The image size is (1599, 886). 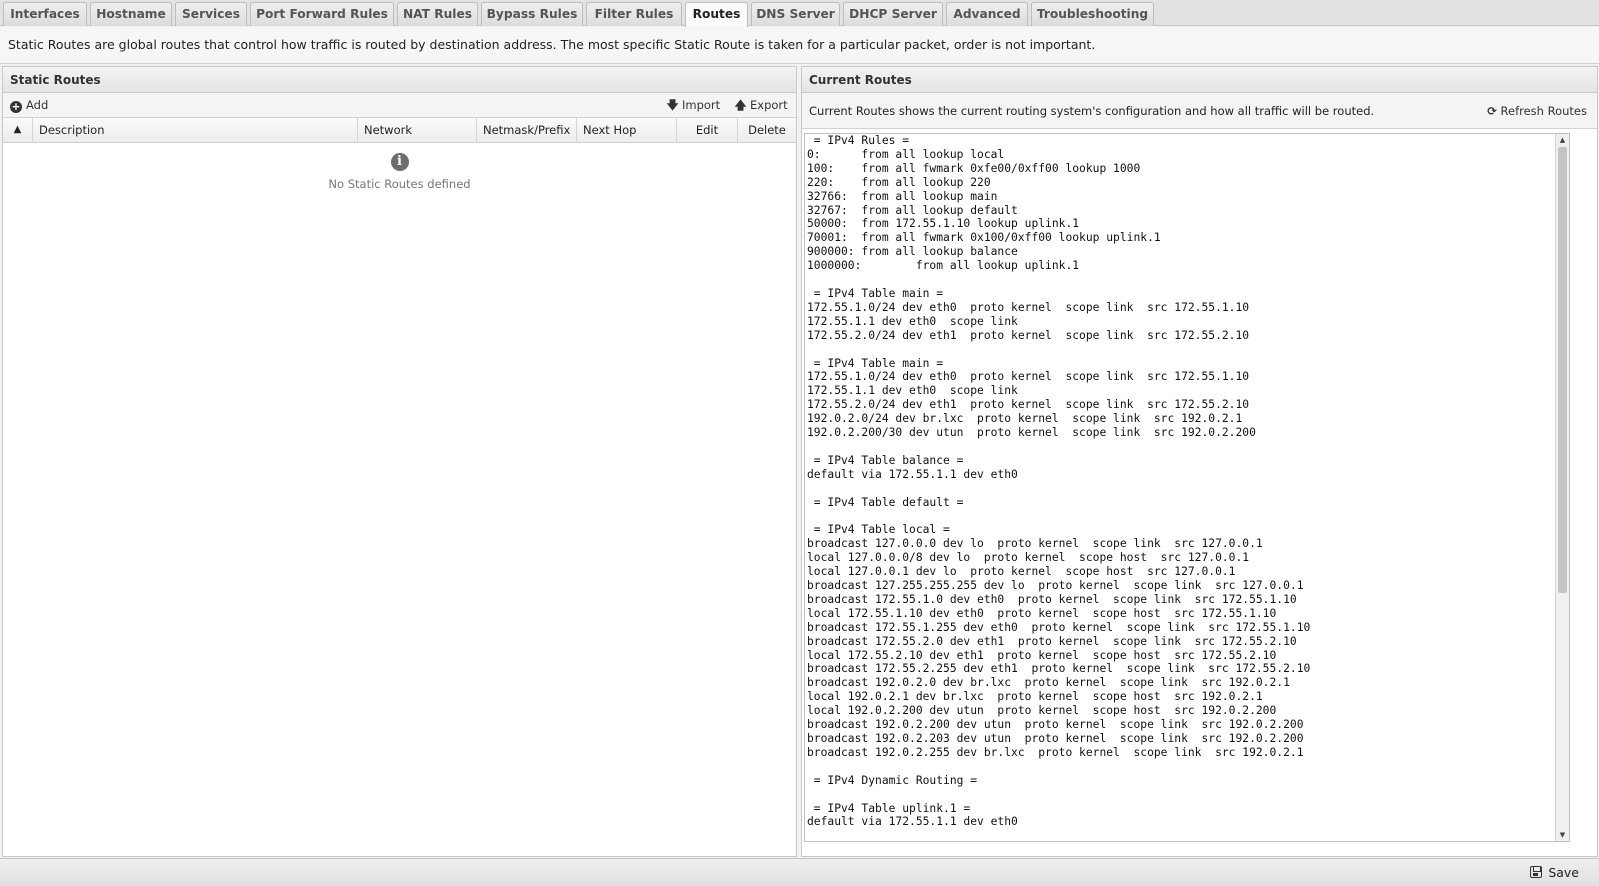 What do you see at coordinates (889, 808) in the screenshot?
I see `route-line: = IPv4 Table uplink.1 =` at bounding box center [889, 808].